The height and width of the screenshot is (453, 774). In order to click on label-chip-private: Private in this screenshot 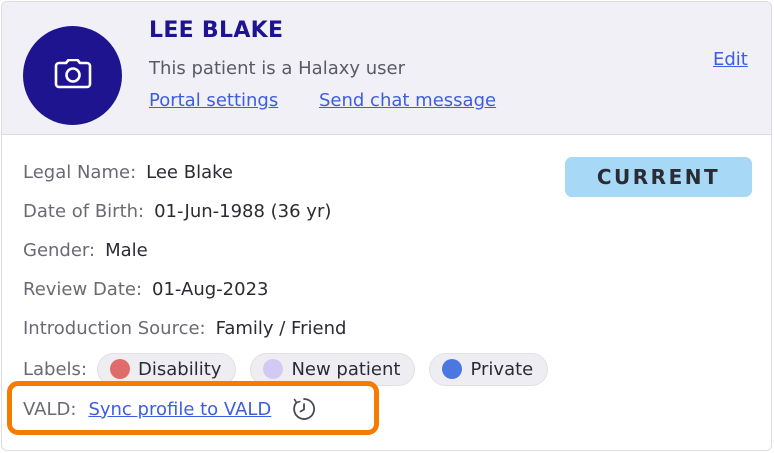, I will do `click(489, 369)`.